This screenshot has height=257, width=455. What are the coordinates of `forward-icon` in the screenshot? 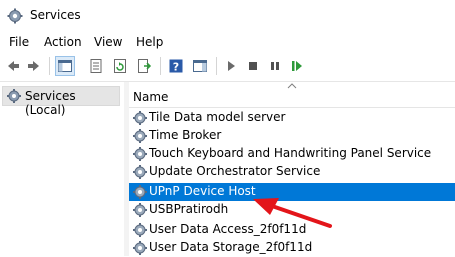 It's located at (33, 66).